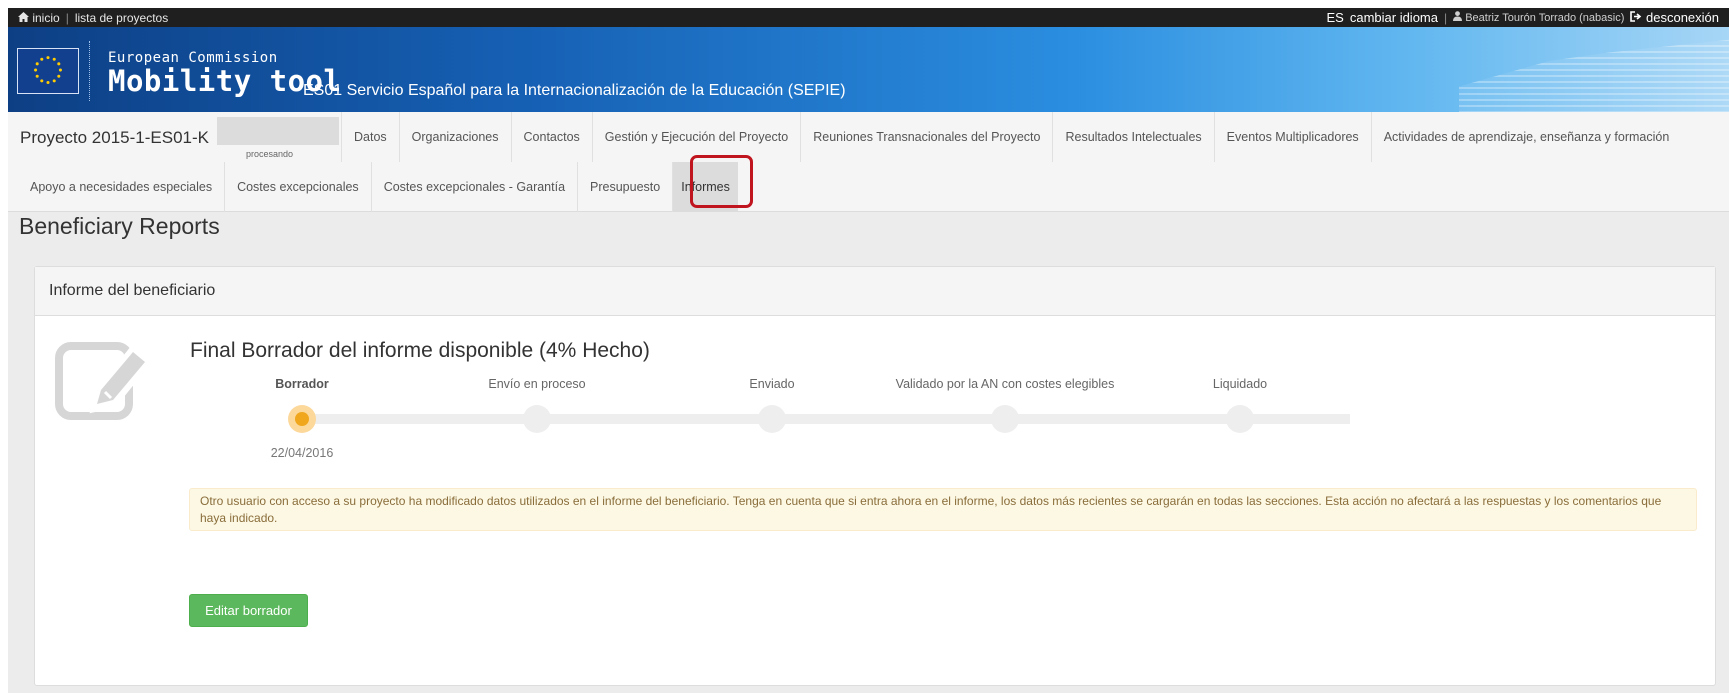 The width and height of the screenshot is (1729, 693). Describe the element at coordinates (302, 384) in the screenshot. I see `step-label-borrador: Borrador` at that location.